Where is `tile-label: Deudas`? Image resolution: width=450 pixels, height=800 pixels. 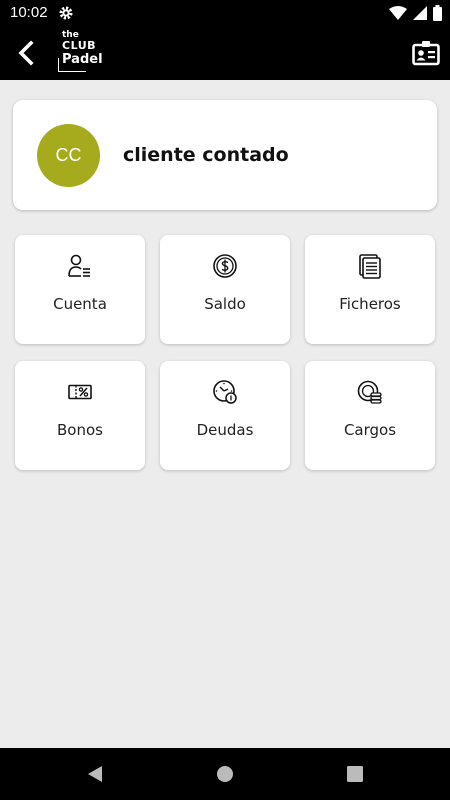
tile-label: Deudas is located at coordinates (225, 430).